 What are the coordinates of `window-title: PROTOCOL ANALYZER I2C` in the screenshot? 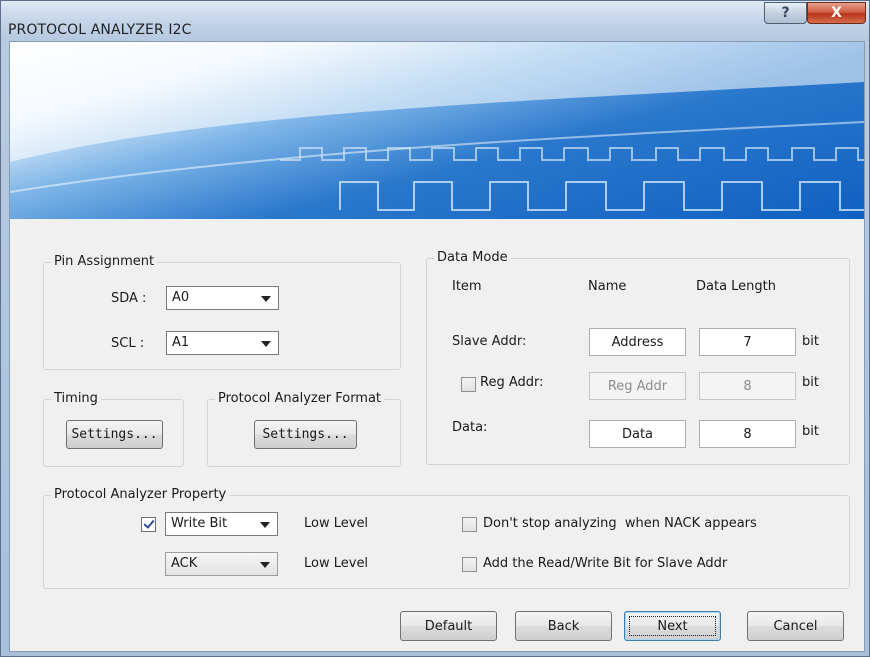 It's located at (100, 30).